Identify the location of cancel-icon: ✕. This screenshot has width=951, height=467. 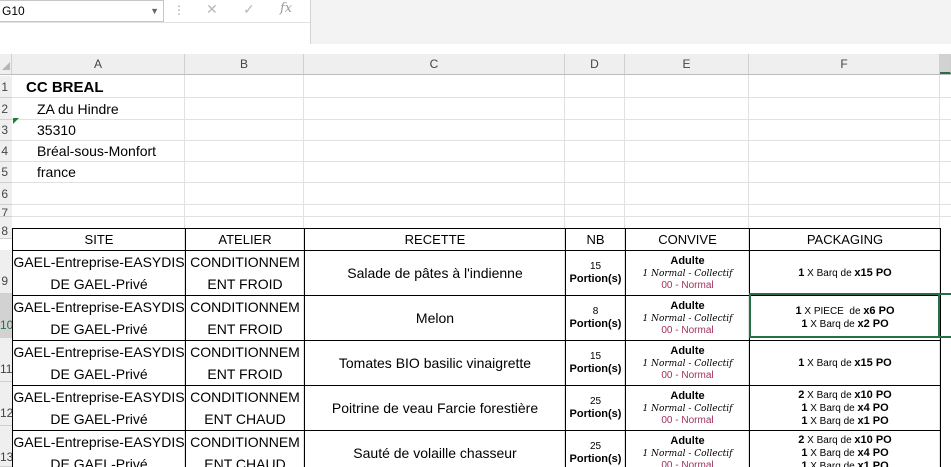
(212, 9).